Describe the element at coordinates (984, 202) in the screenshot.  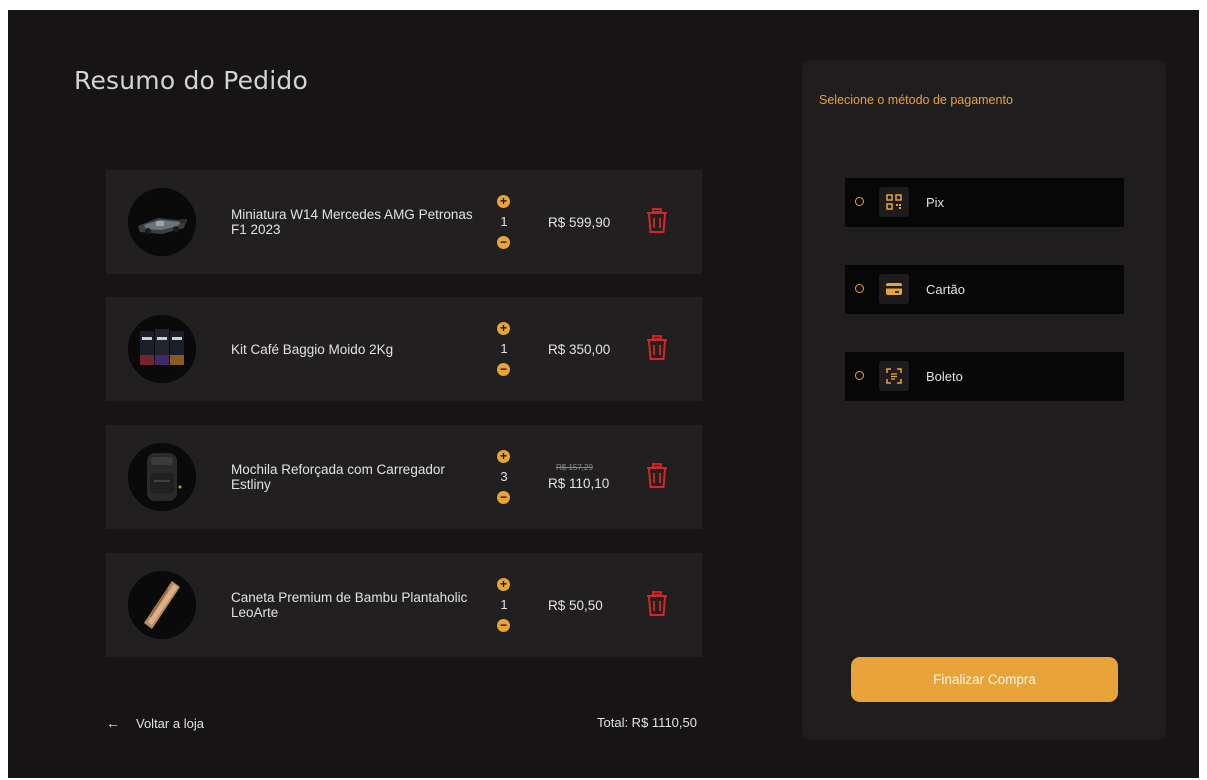
I see `payment-option-pix: Pix` at that location.